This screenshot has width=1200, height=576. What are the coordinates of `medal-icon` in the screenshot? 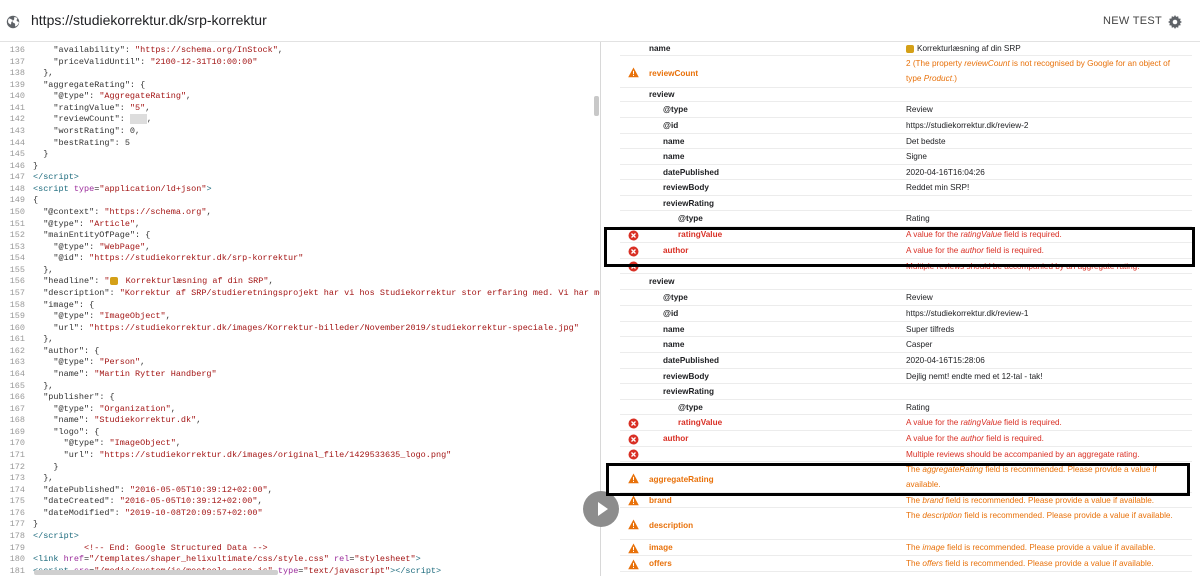 It's located at (910, 48).